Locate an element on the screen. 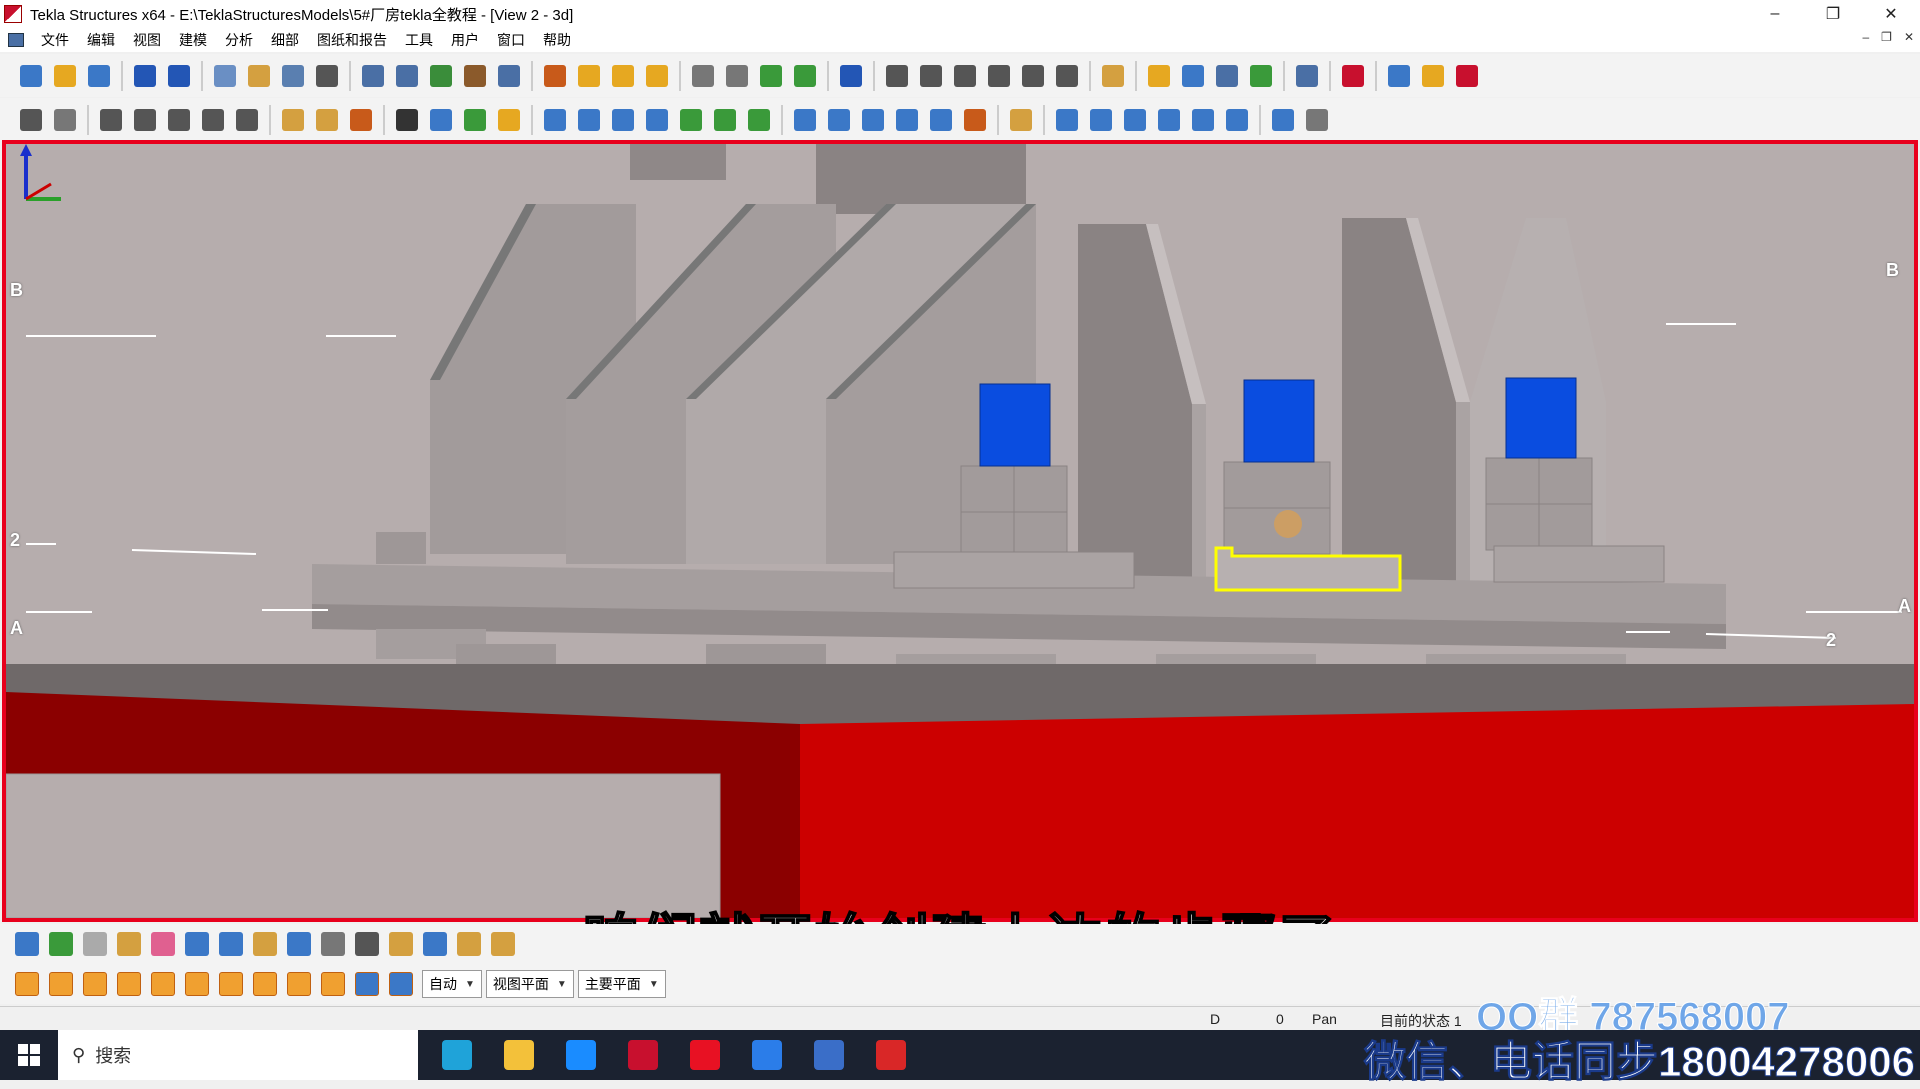  slash-button is located at coordinates (1283, 120).